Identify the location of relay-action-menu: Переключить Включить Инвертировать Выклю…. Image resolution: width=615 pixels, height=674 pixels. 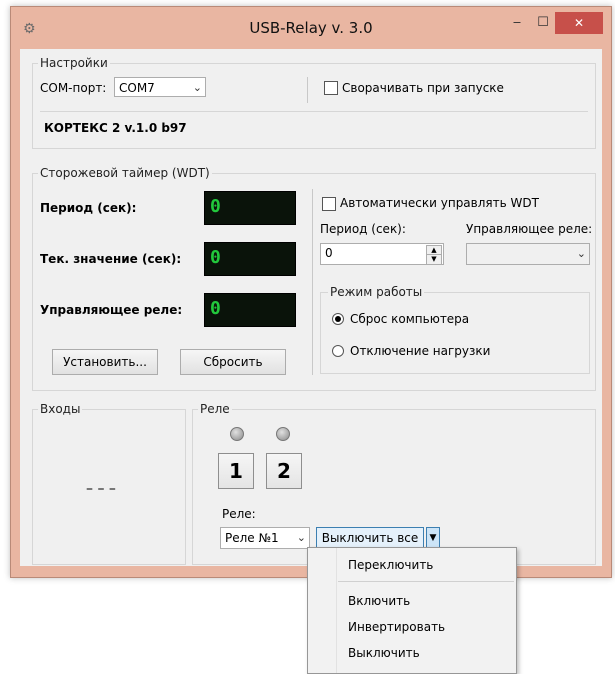
(412, 610).